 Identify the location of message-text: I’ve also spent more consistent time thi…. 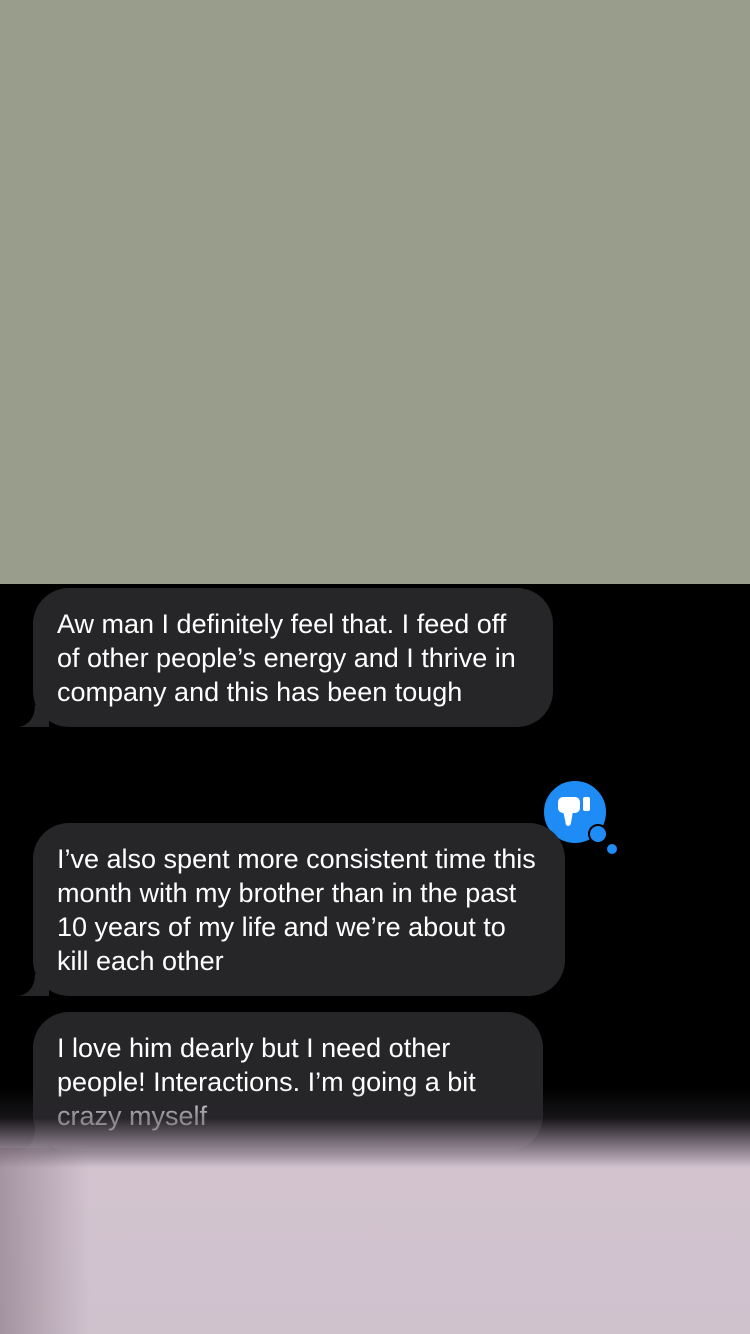
(296, 910).